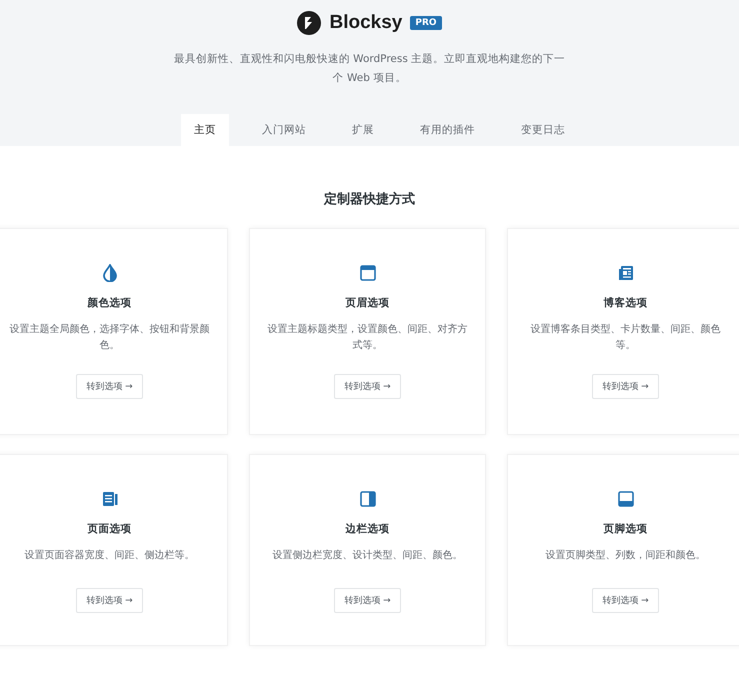 The width and height of the screenshot is (739, 693). I want to click on footer-layout-icon, so click(626, 499).